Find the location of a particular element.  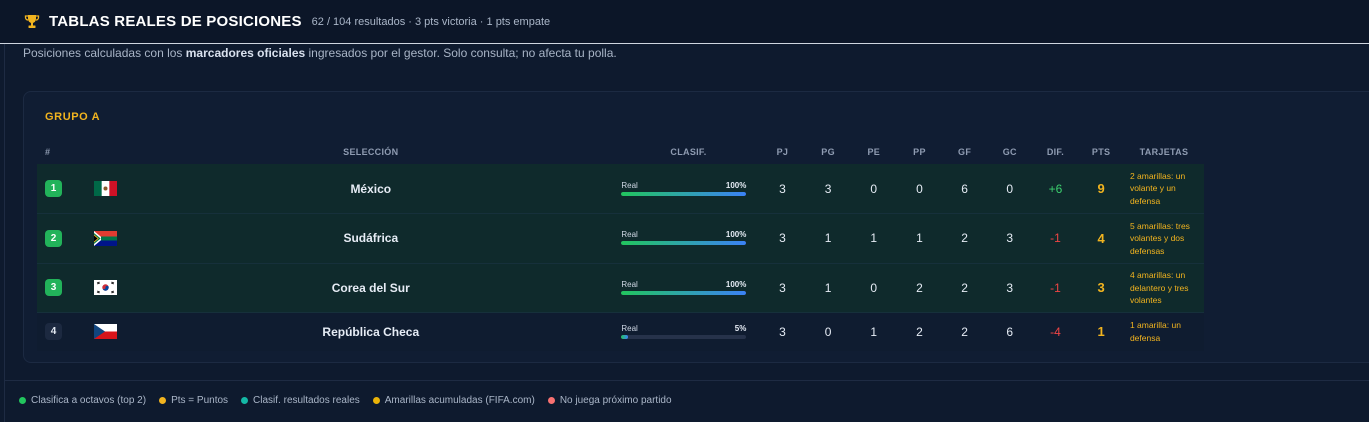

legend-item: No juega próximo partido is located at coordinates (609, 400).